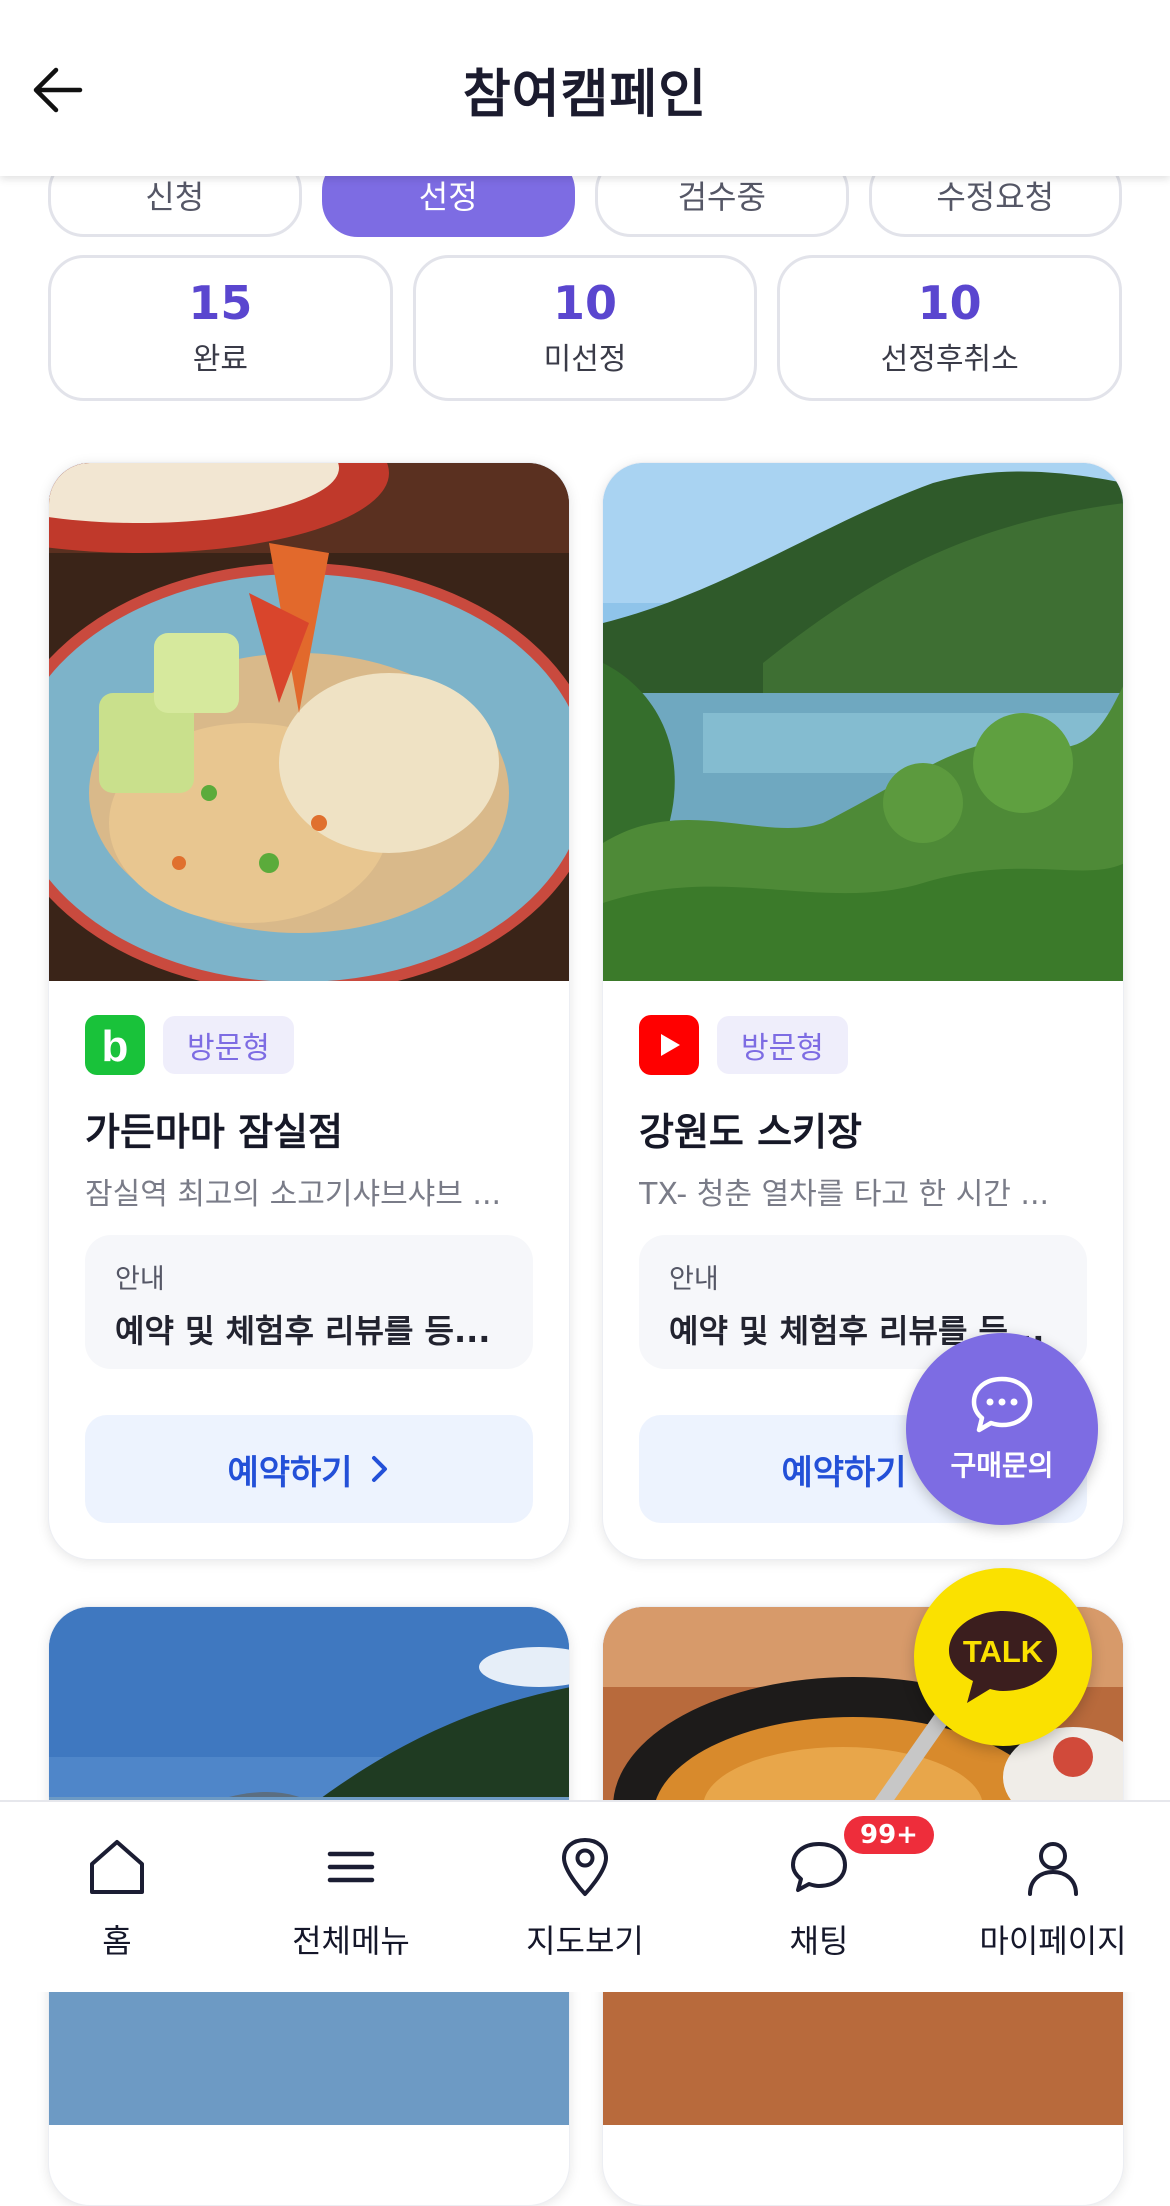 The height and width of the screenshot is (2206, 1170). What do you see at coordinates (351, 1941) in the screenshot?
I see `nav-label: 전체메뉴` at bounding box center [351, 1941].